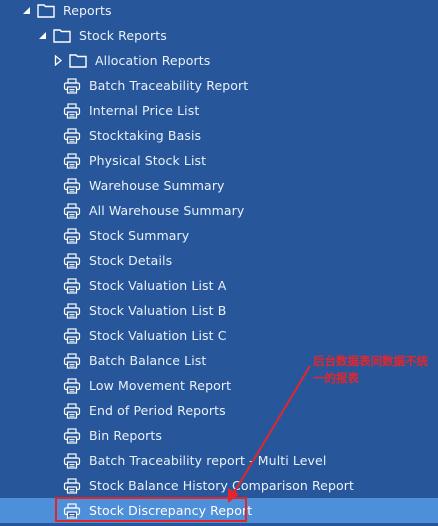 This screenshot has height=526, width=438. I want to click on tree-item-report: Stock Discrepancy Report, so click(219, 510).